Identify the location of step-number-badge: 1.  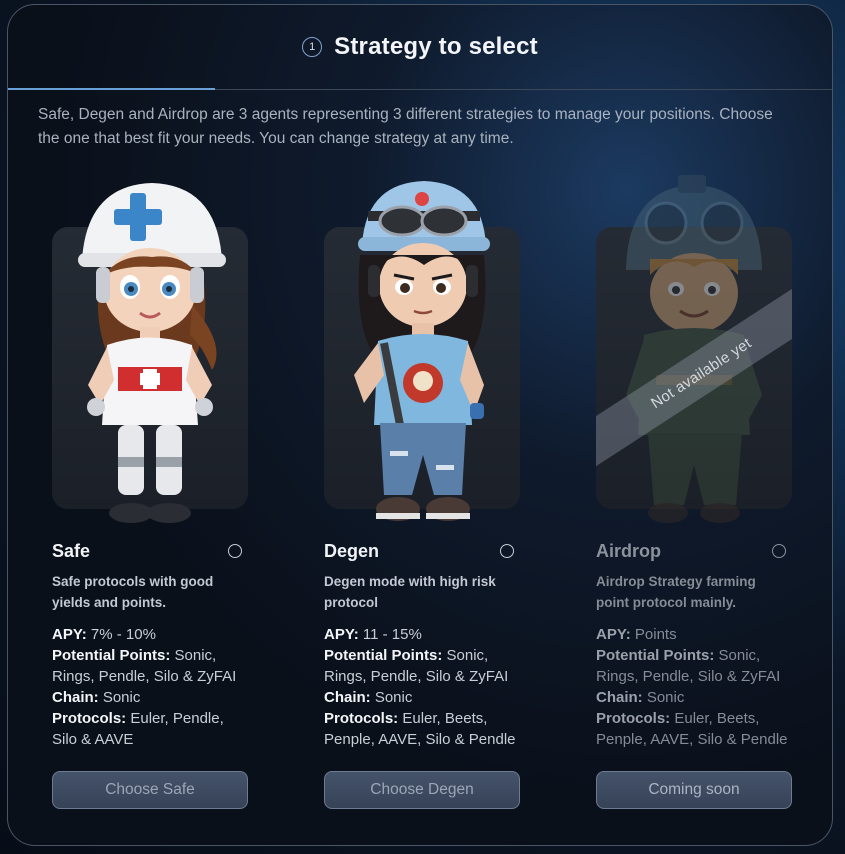
(312, 47).